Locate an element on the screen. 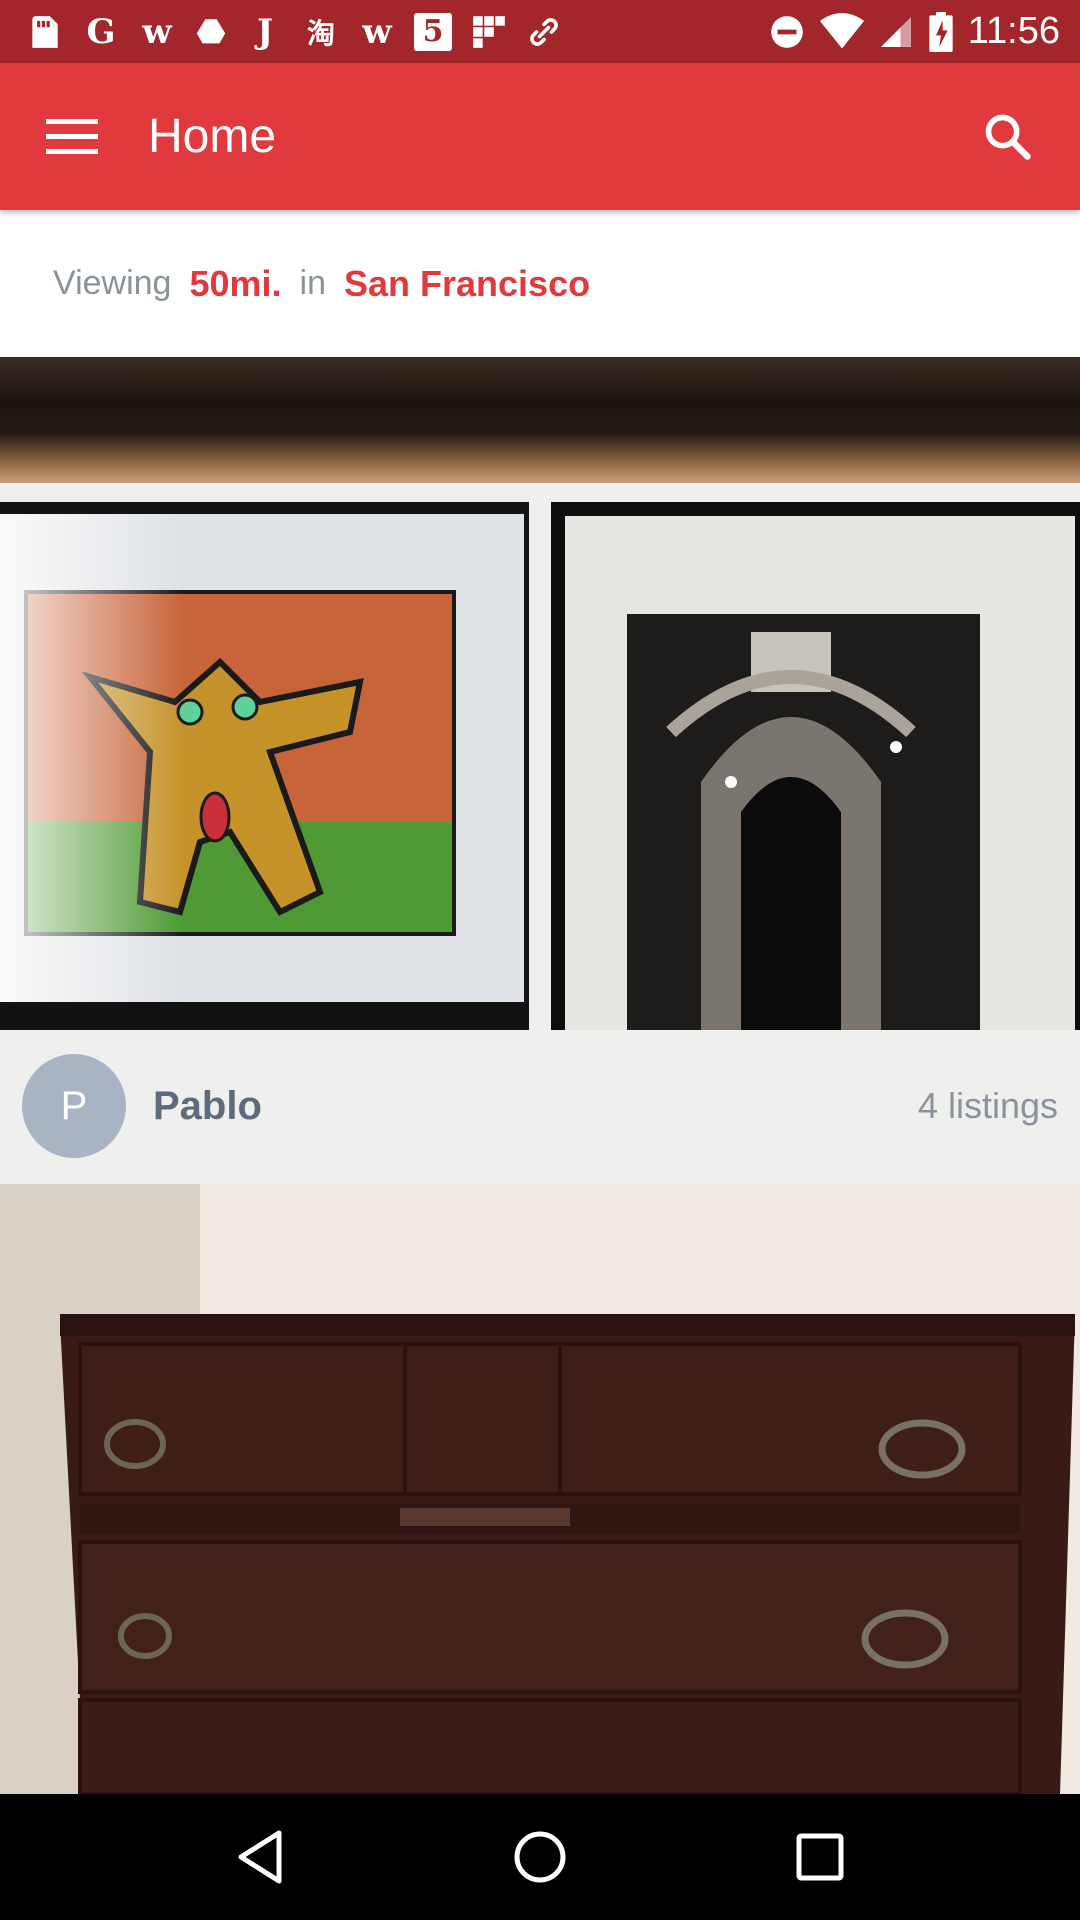  link-app-icon is located at coordinates (544, 31).